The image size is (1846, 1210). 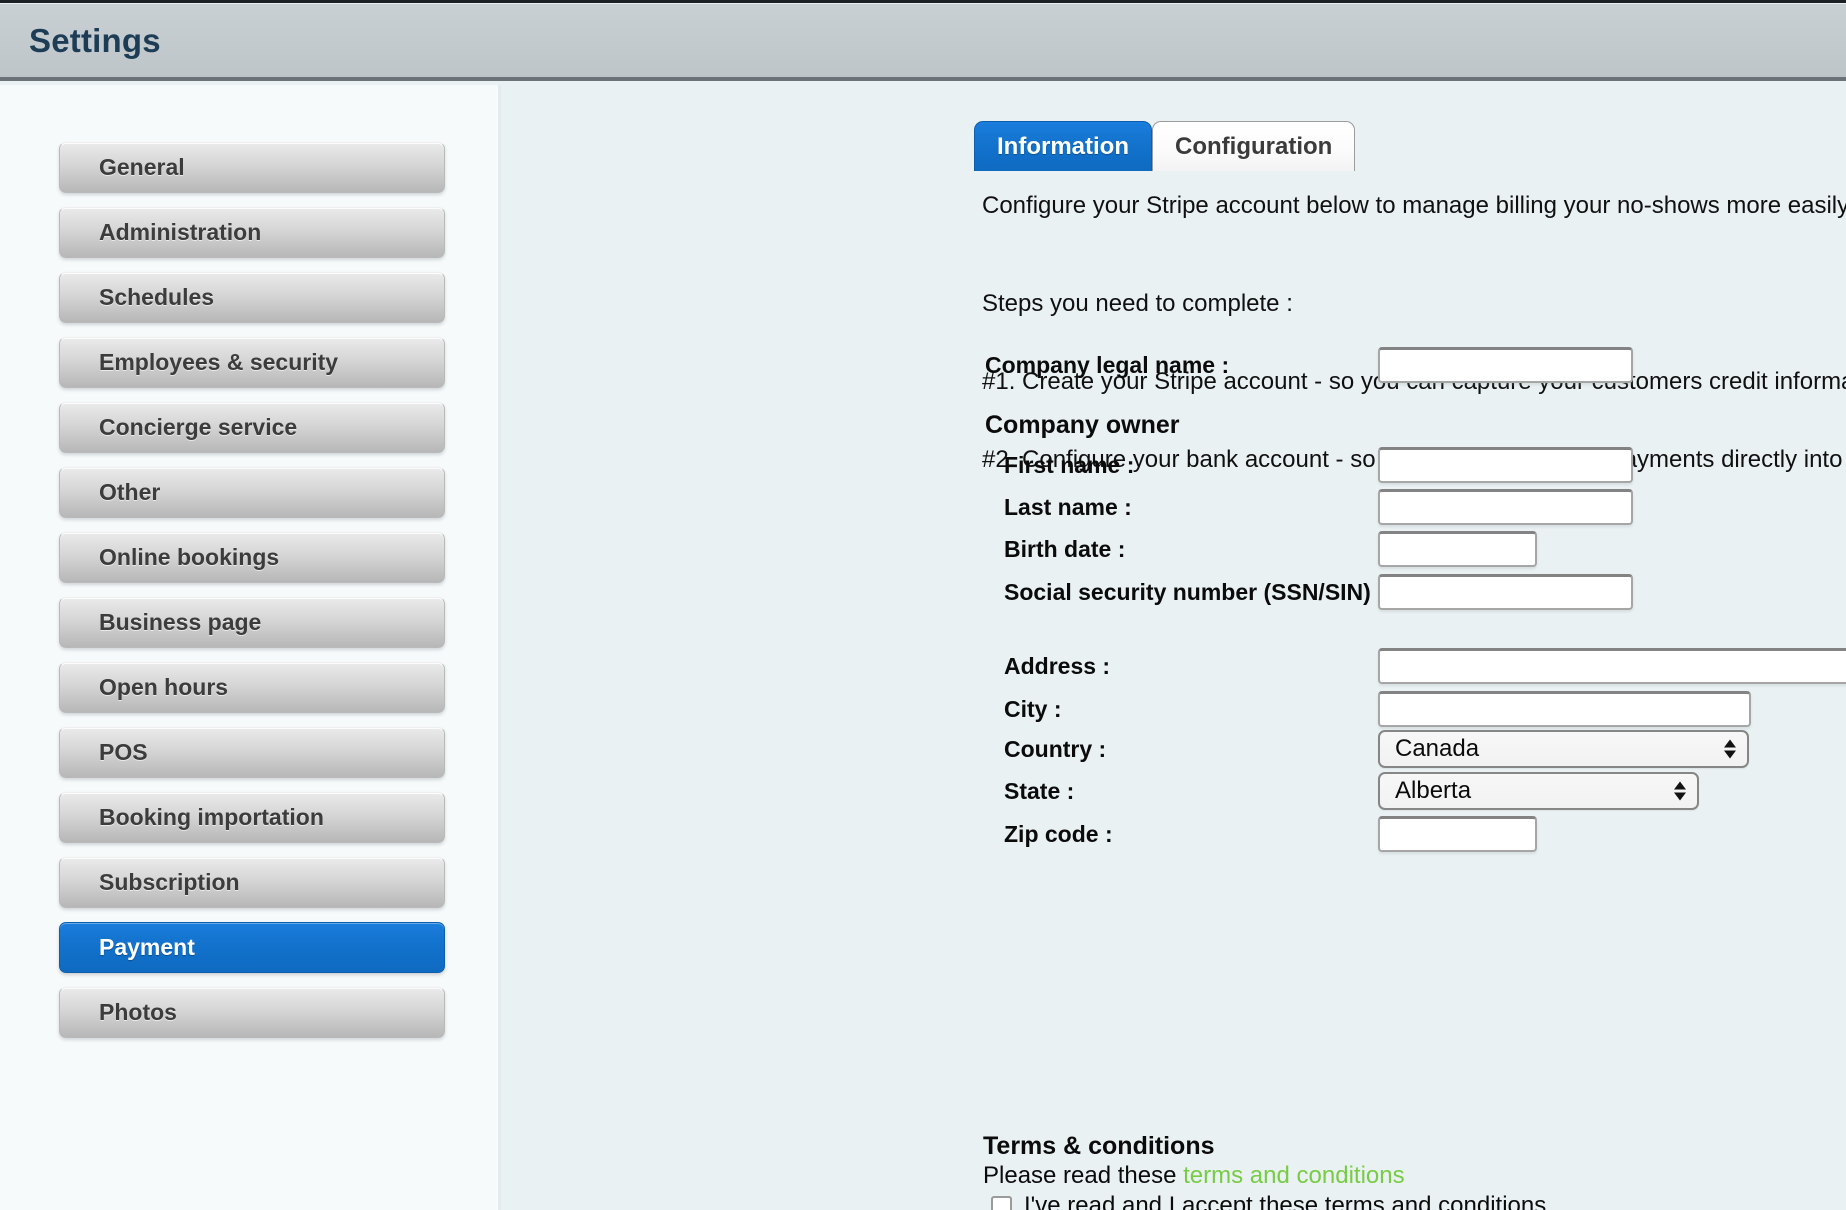 I want to click on sidebar-item-employees-security: Employees & security, so click(x=252, y=362).